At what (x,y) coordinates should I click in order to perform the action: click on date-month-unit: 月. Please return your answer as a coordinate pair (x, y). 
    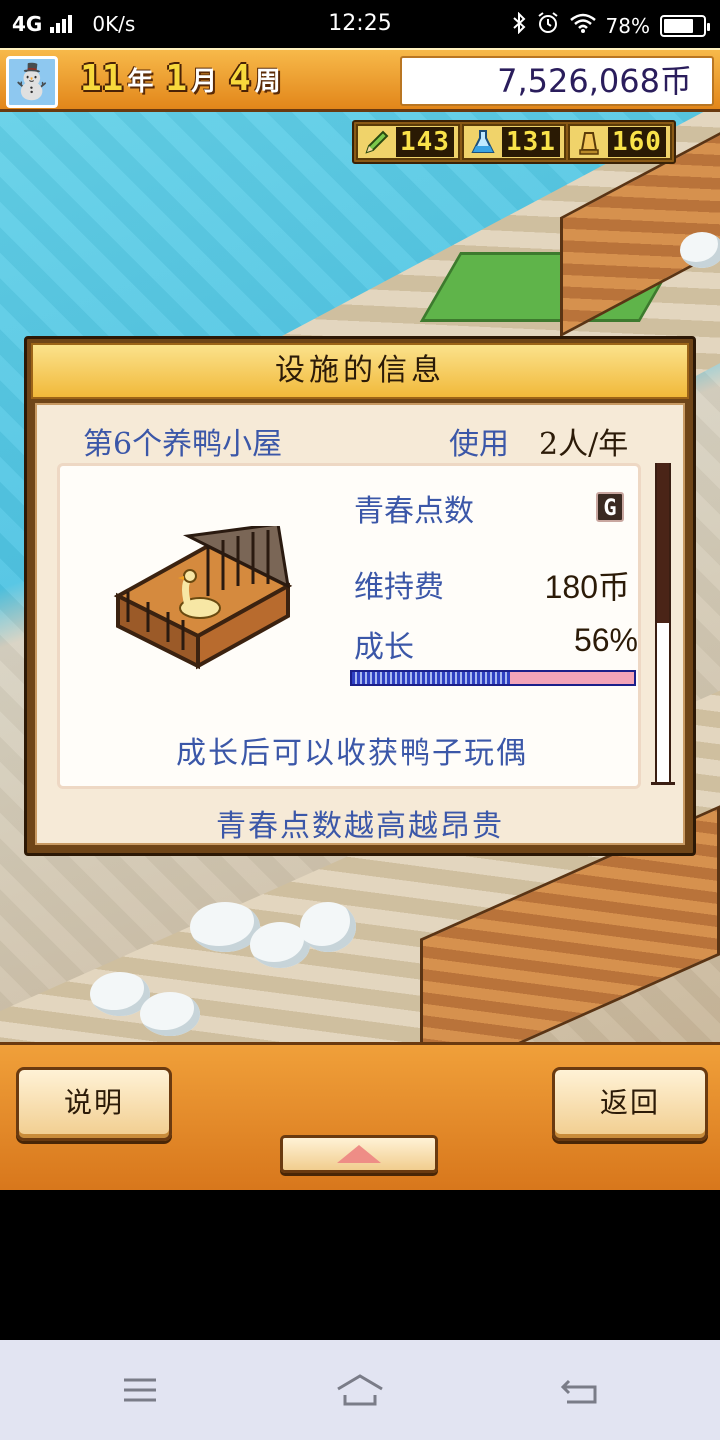
    Looking at the image, I should click on (204, 82).